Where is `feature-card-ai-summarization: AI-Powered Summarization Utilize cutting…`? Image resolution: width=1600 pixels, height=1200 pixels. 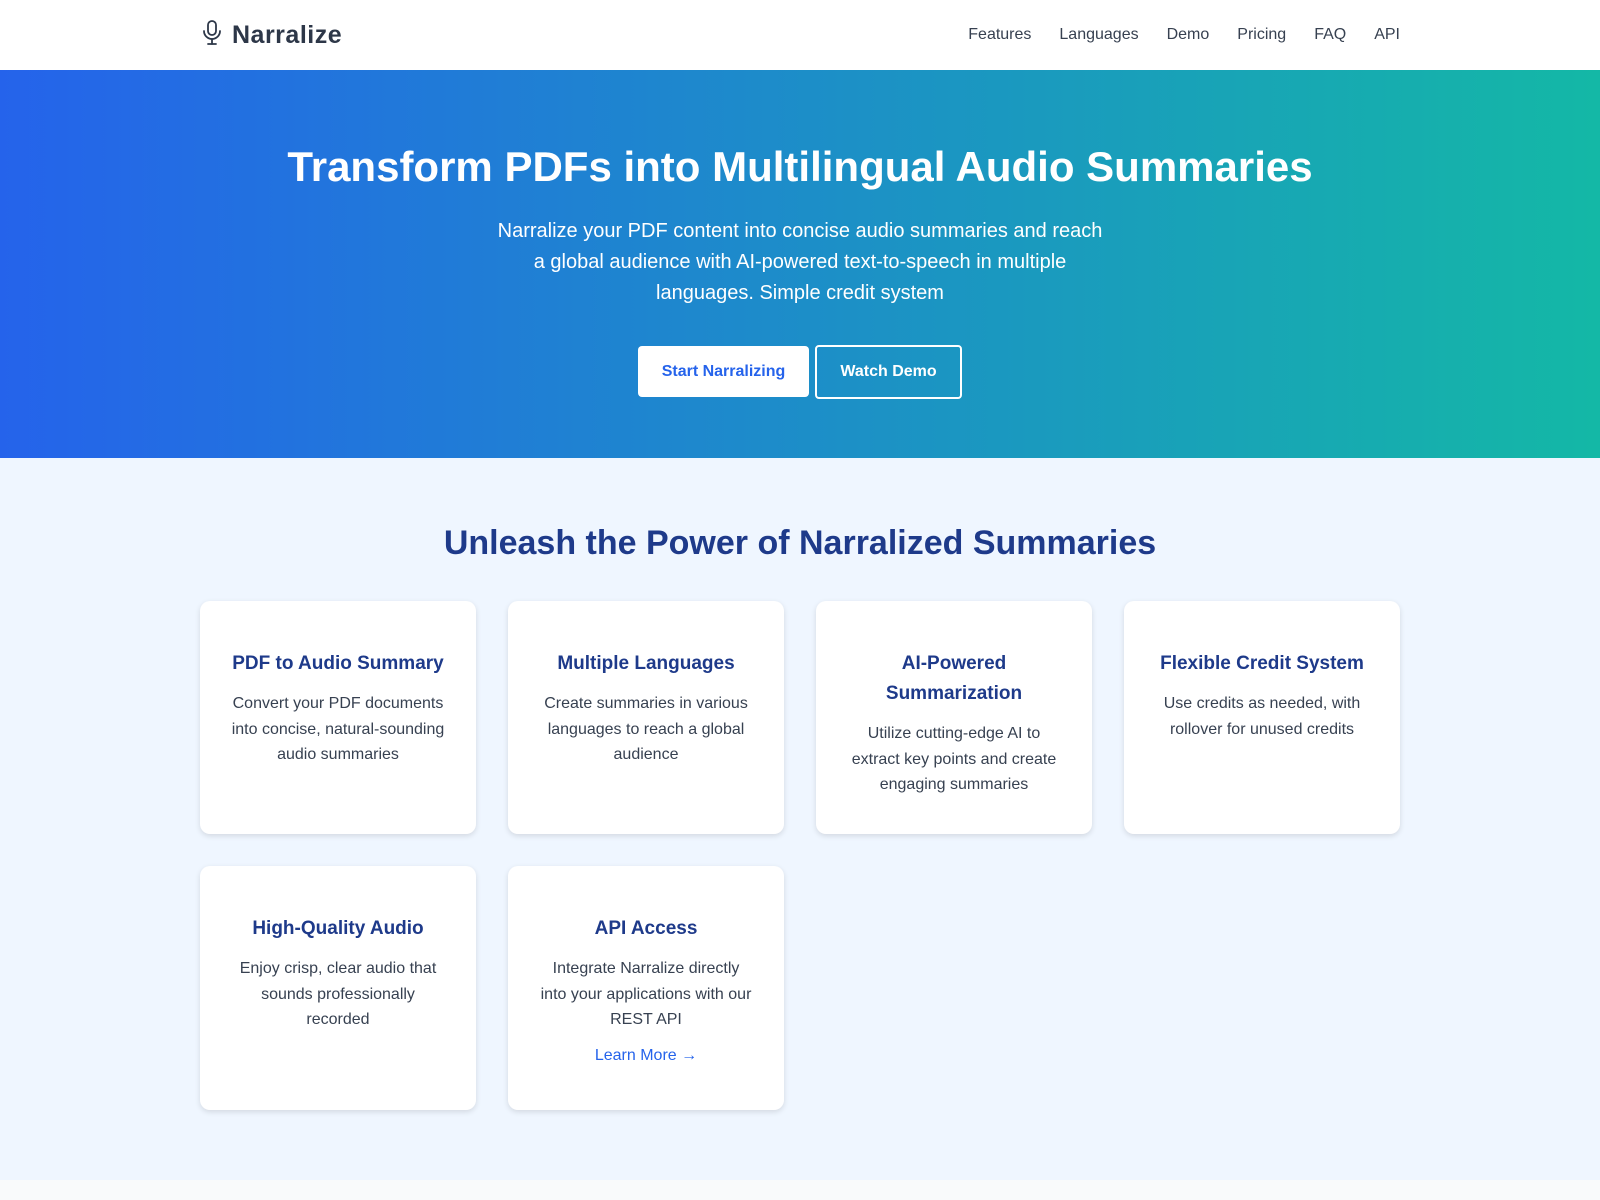 feature-card-ai-summarization: AI-Powered Summarization Utilize cutting… is located at coordinates (954, 717).